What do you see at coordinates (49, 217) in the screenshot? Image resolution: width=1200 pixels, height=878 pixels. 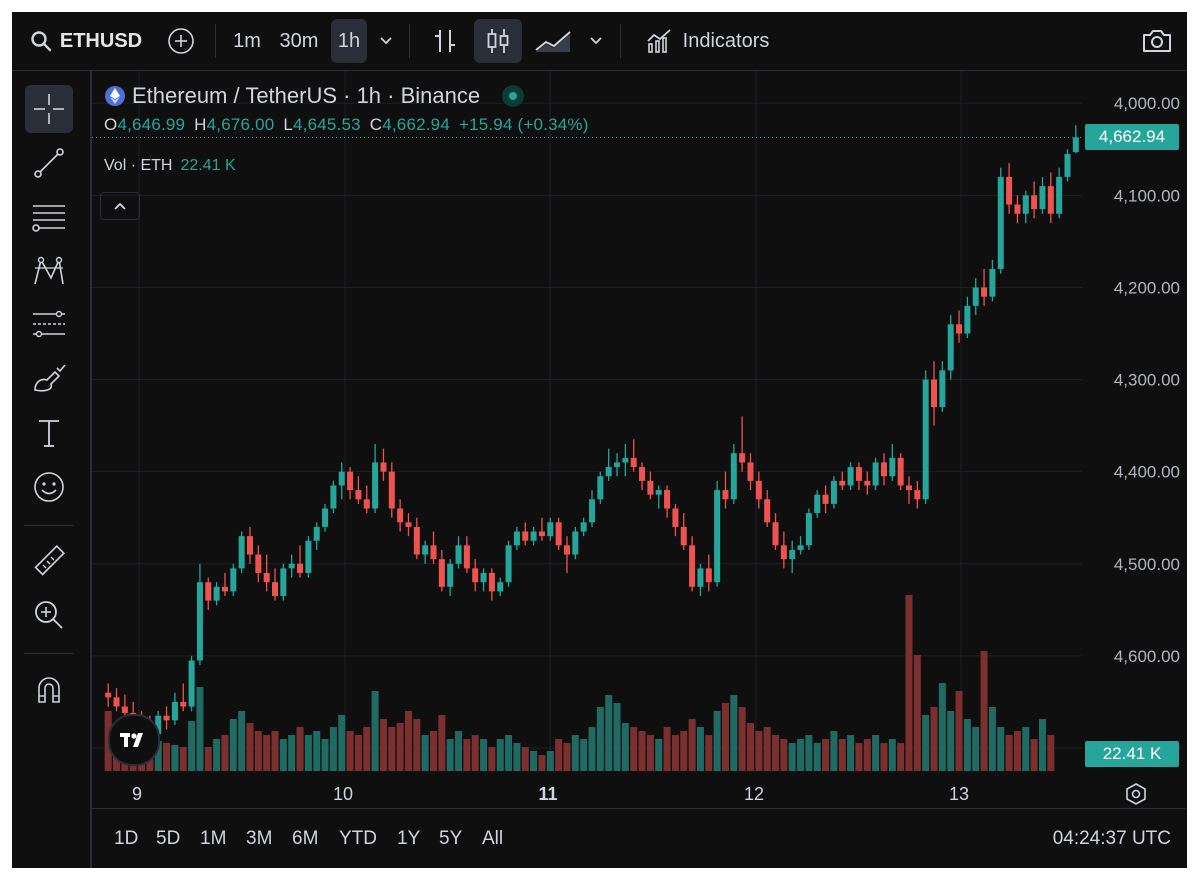 I see `fib-retracement-tool` at bounding box center [49, 217].